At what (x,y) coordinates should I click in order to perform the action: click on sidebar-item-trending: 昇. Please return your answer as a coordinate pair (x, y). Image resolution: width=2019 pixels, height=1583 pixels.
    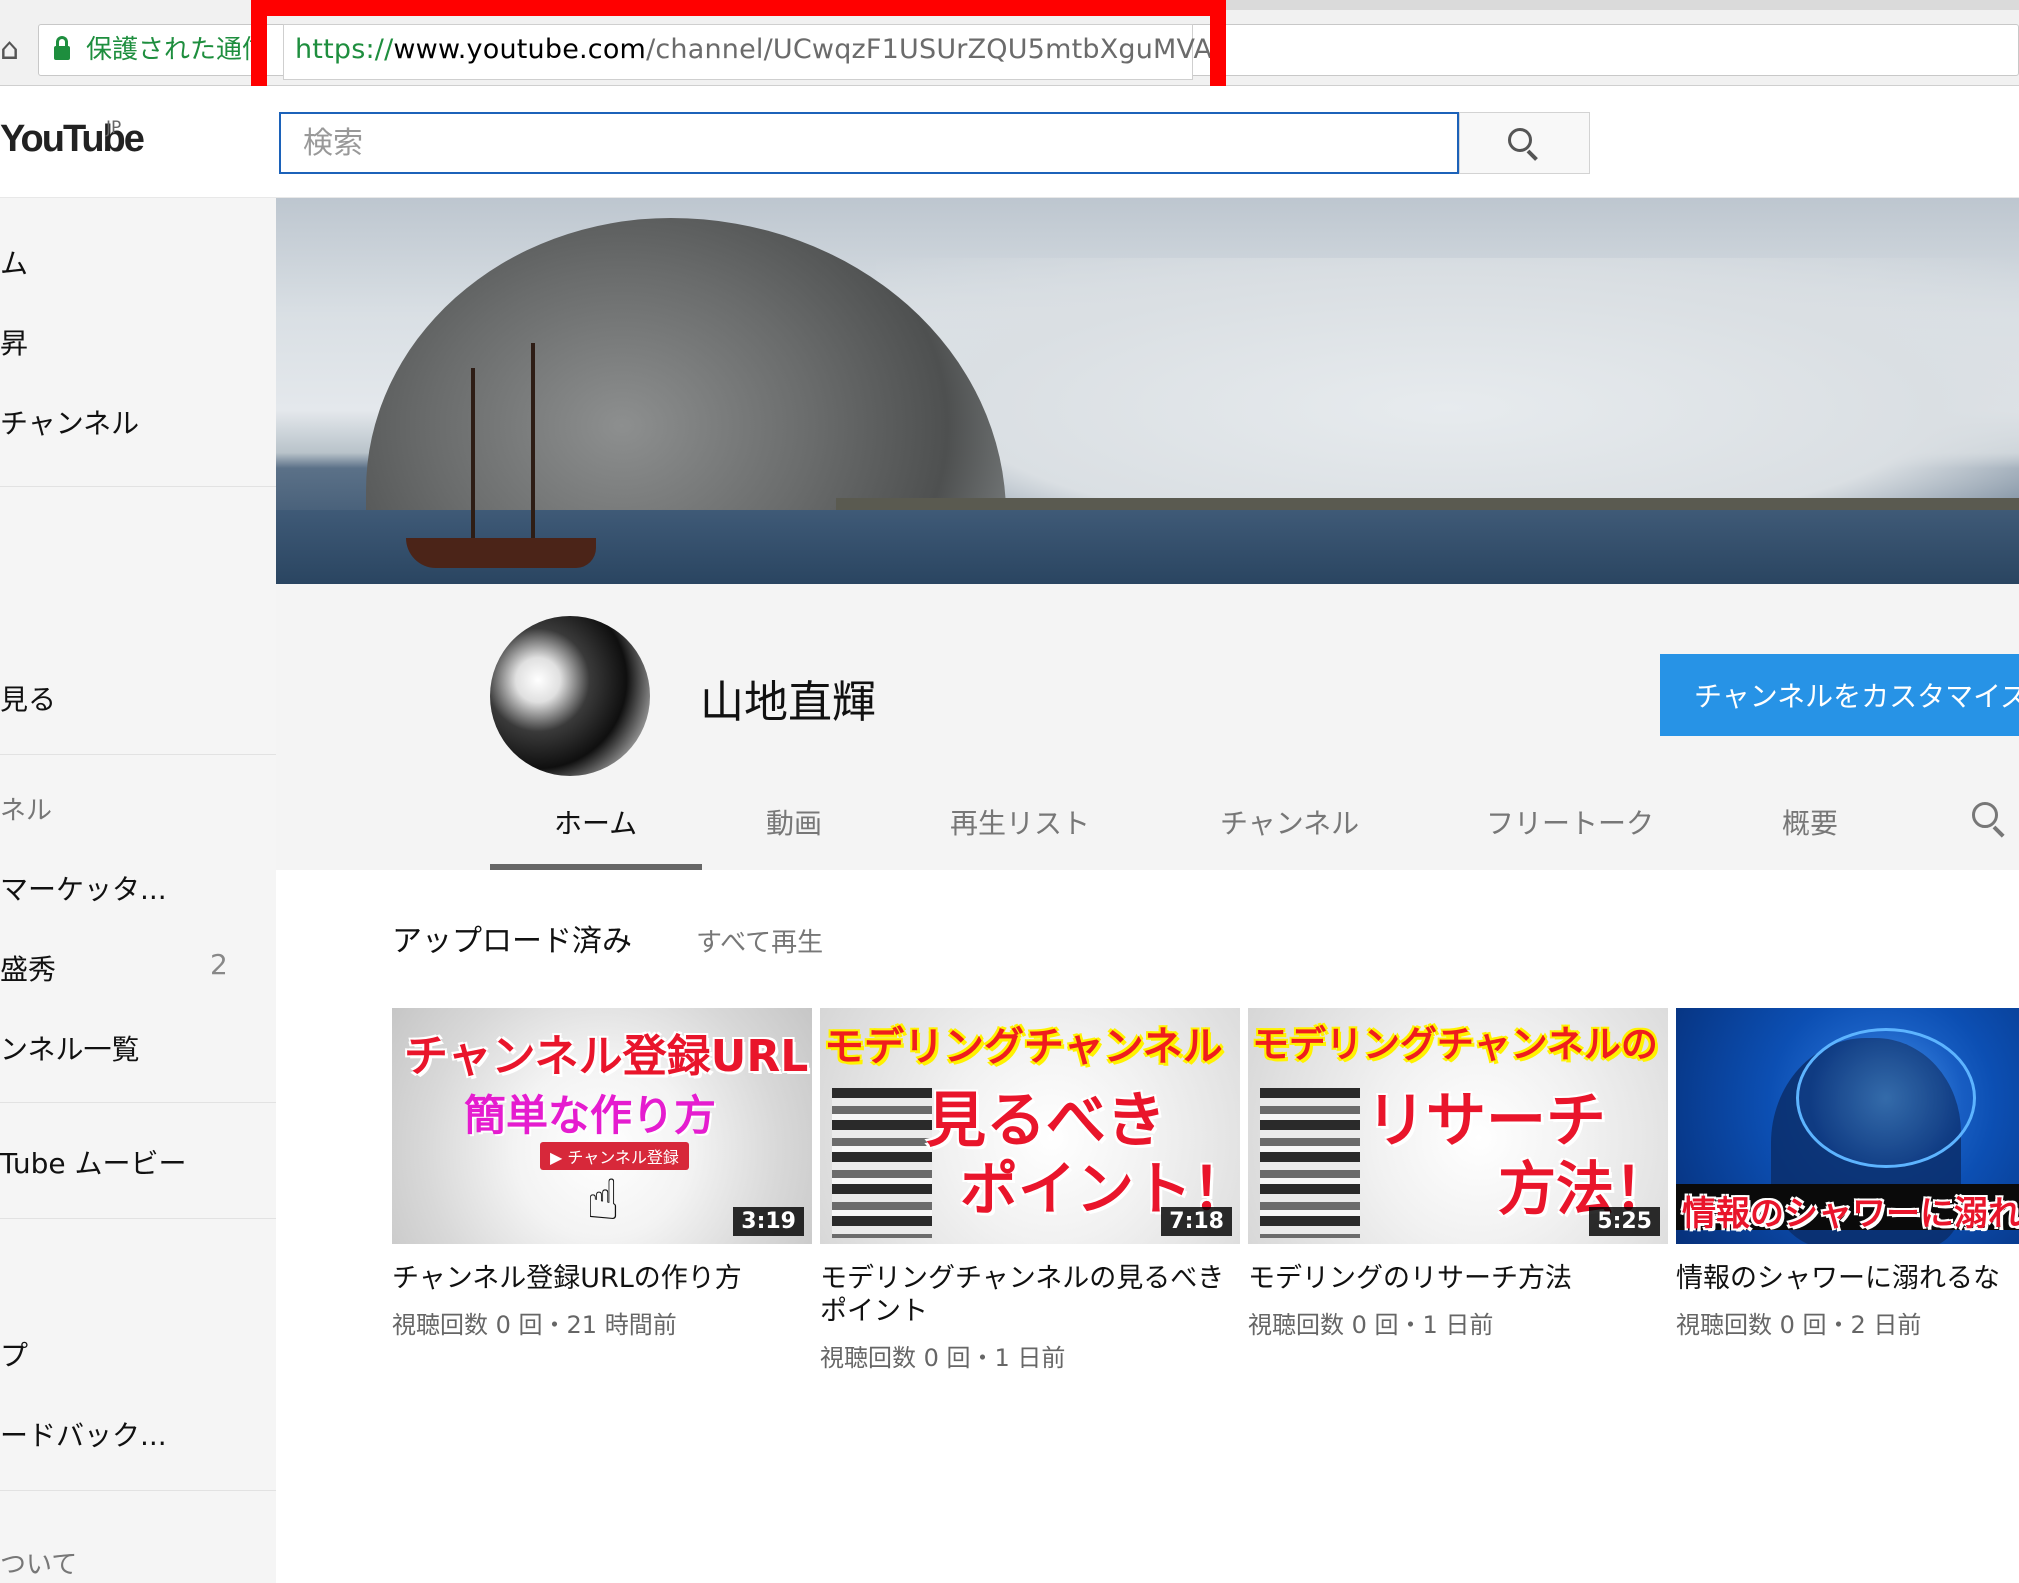
    Looking at the image, I should click on (14, 342).